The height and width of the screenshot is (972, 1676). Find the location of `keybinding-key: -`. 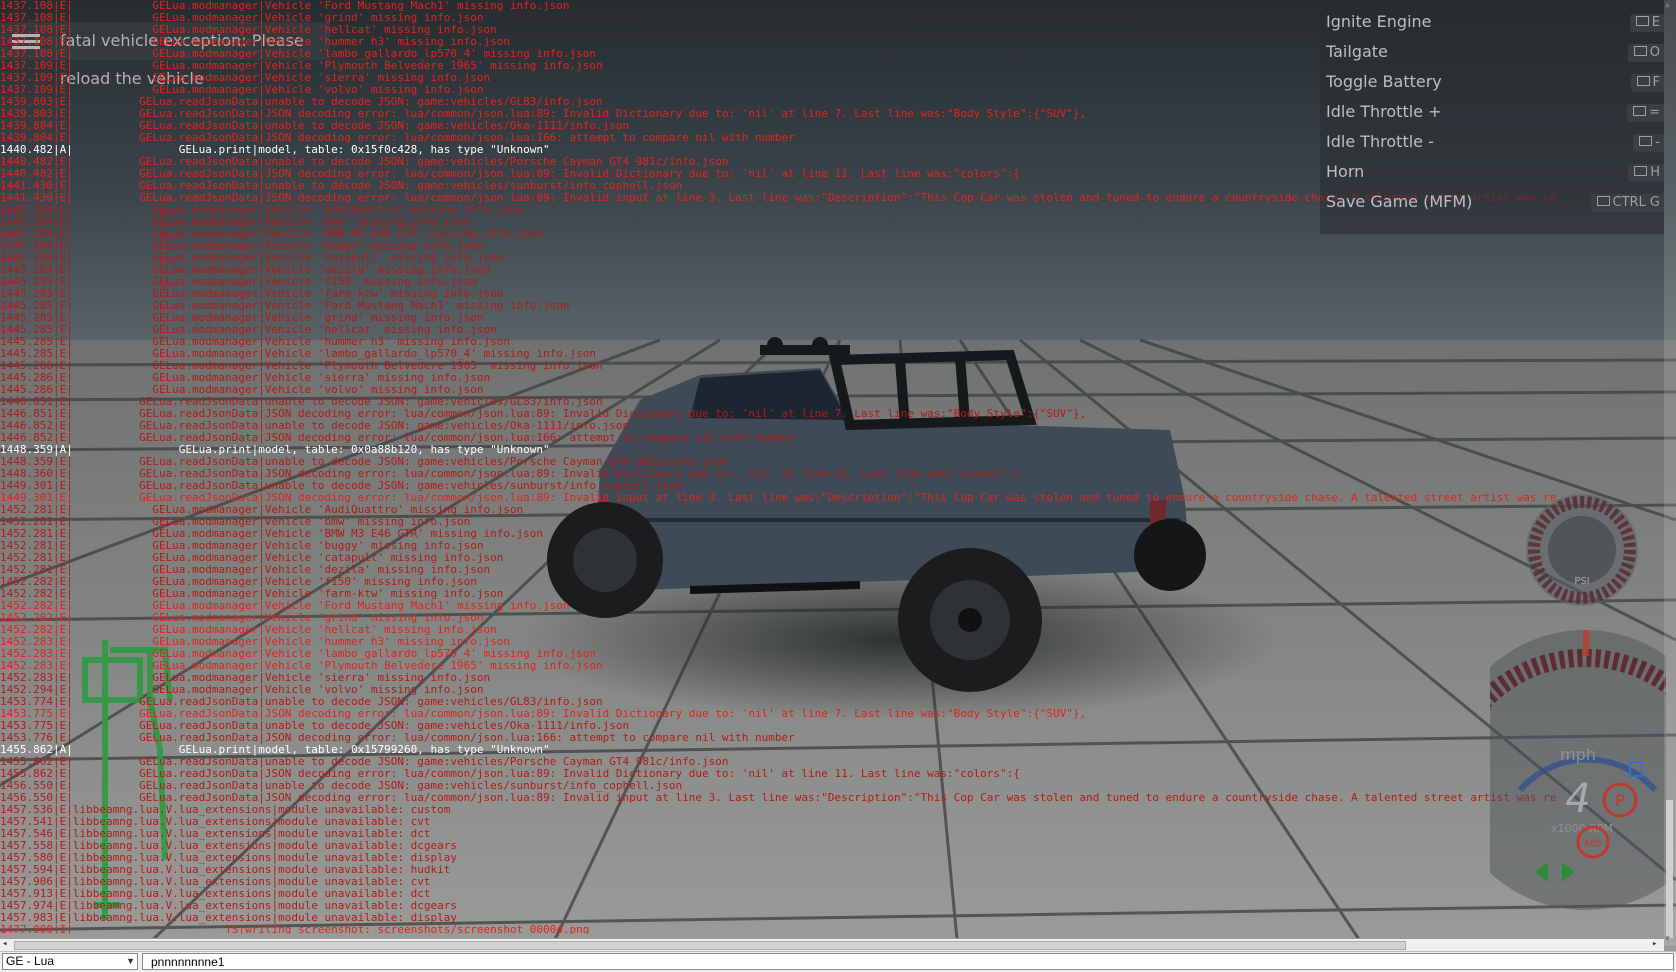

keybinding-key: - is located at coordinates (1657, 142).